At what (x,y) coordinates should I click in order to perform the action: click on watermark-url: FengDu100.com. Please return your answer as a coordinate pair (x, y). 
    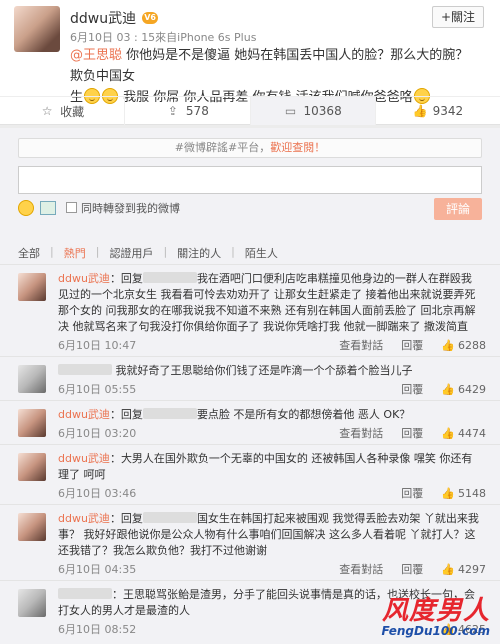
    Looking at the image, I should click on (435, 631).